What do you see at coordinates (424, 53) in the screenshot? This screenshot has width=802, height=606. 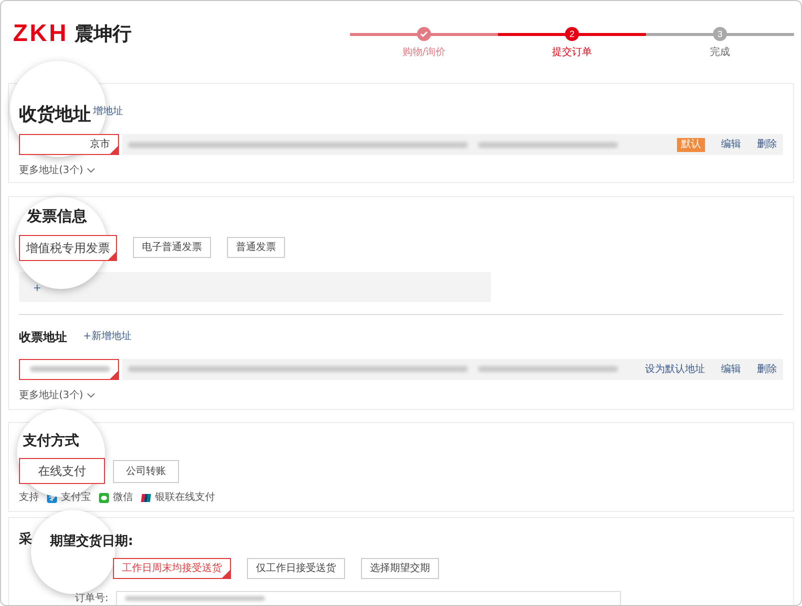 I see `step-label: 购物/询价` at bounding box center [424, 53].